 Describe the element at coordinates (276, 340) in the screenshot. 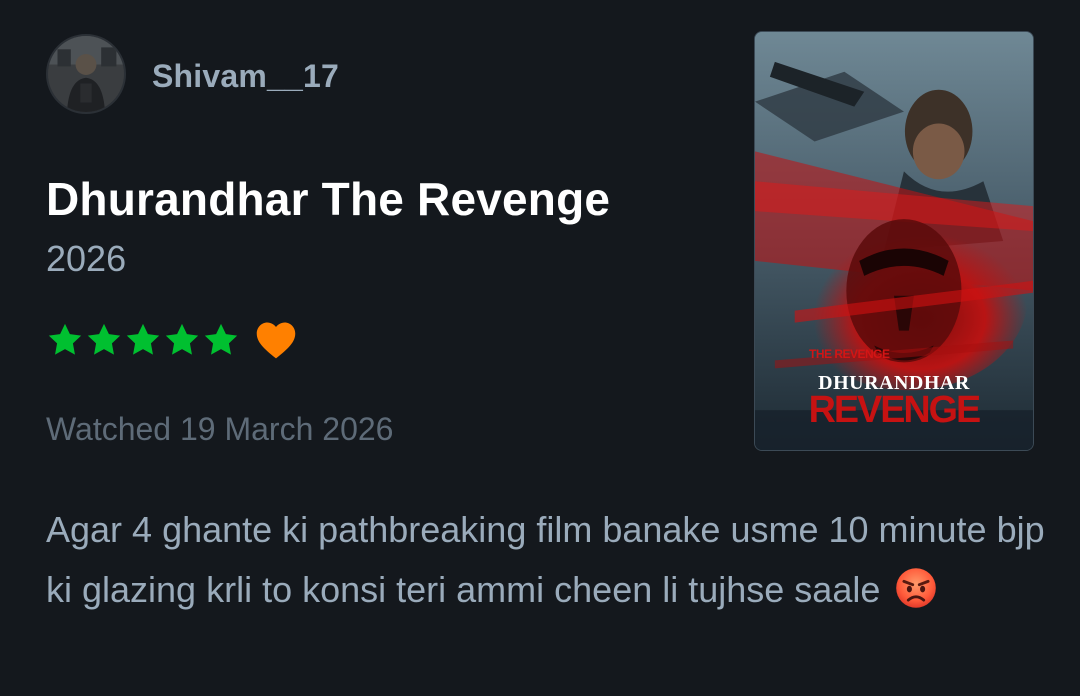

I see `heart-icon` at that location.